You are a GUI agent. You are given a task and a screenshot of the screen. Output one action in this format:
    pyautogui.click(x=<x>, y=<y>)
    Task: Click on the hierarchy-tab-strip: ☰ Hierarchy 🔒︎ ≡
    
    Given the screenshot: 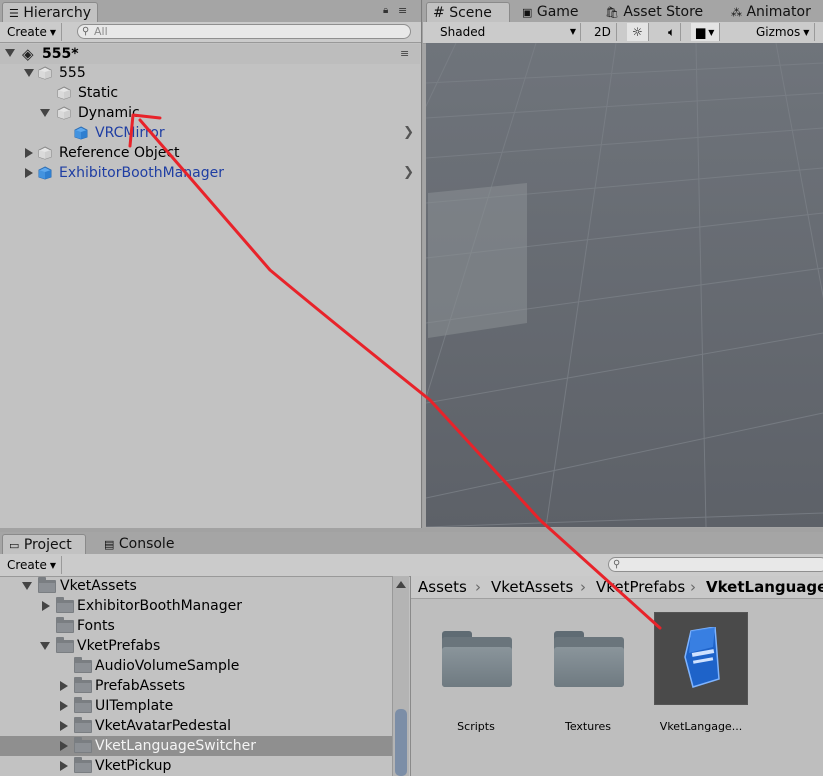 What is the action you would take?
    pyautogui.click(x=210, y=11)
    